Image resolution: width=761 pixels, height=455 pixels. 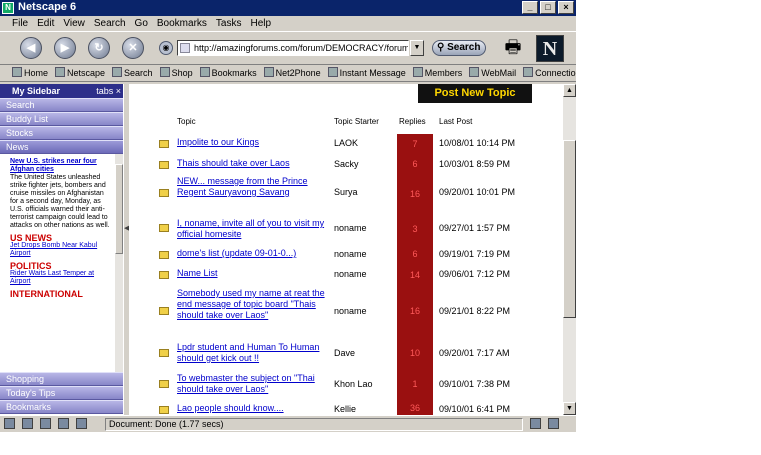 What do you see at coordinates (119, 263) in the screenshot?
I see `news-scrollbar` at bounding box center [119, 263].